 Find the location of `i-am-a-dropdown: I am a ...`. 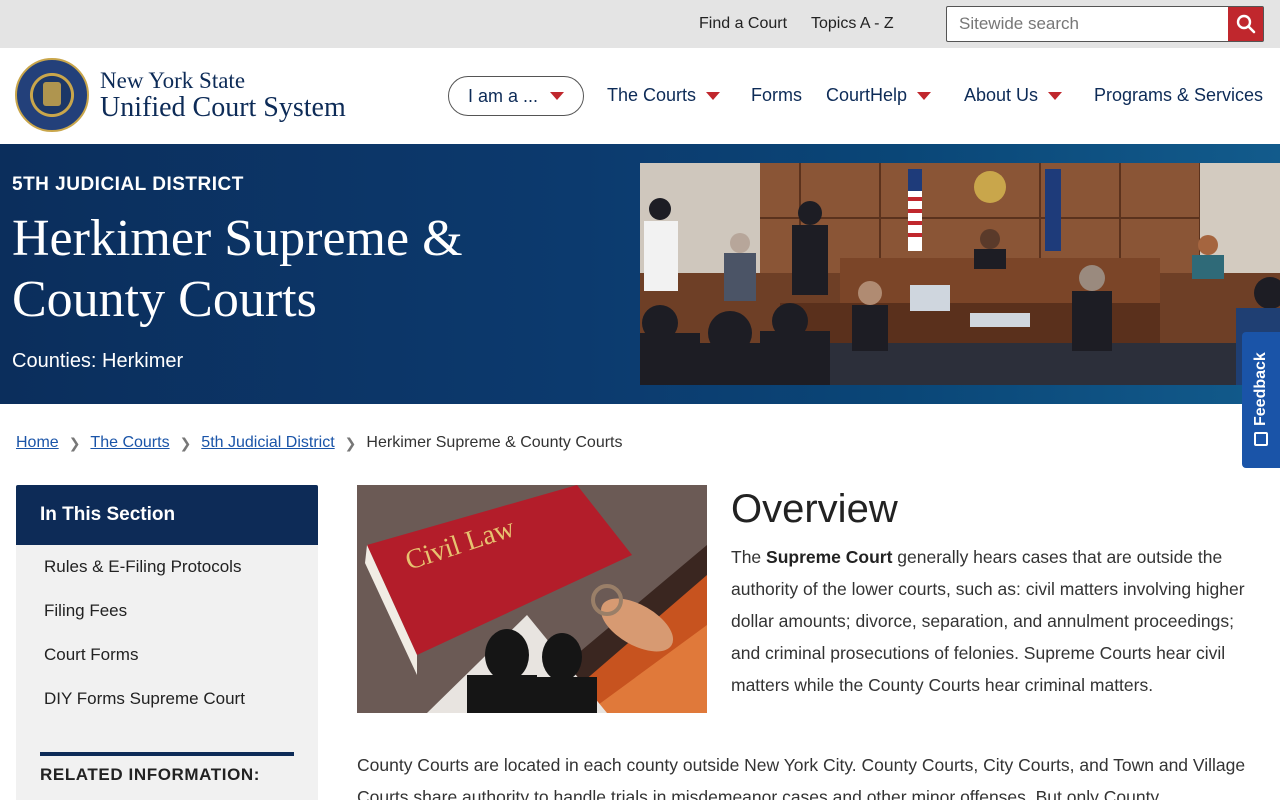

i-am-a-dropdown: I am a ... is located at coordinates (516, 96).